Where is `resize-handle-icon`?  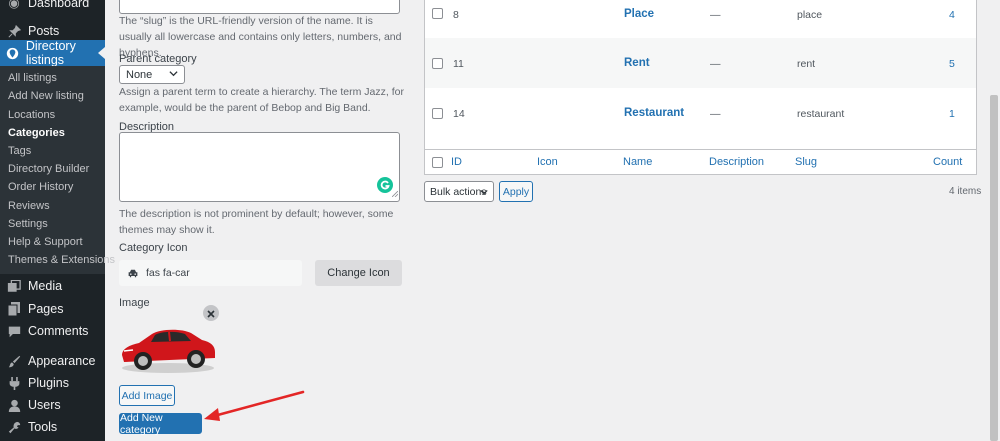 resize-handle-icon is located at coordinates (395, 192).